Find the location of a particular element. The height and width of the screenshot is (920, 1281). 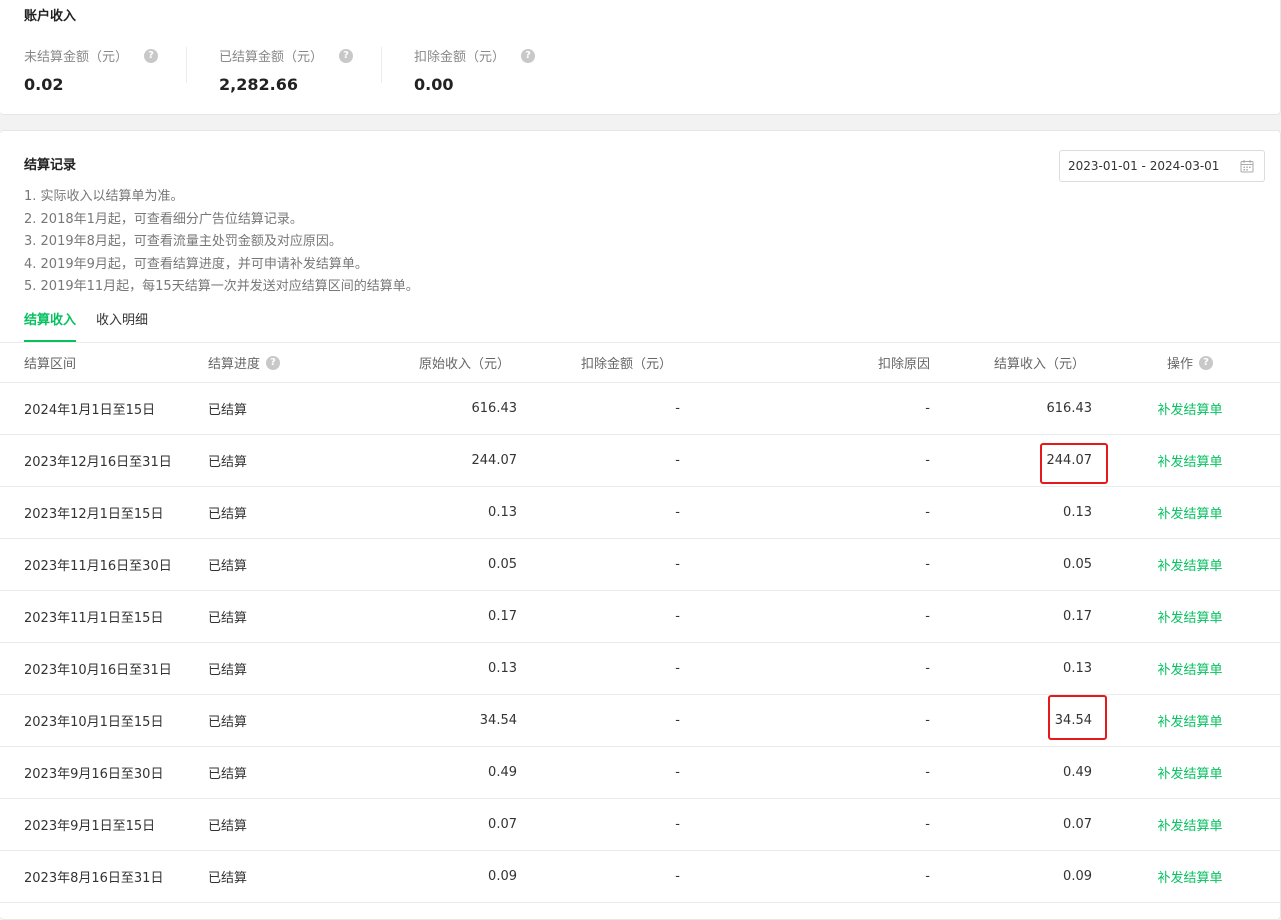

table-row: 2023年9月1日至15日 已结算 0.07 - - 0.07 补发结算单 is located at coordinates (640, 825).